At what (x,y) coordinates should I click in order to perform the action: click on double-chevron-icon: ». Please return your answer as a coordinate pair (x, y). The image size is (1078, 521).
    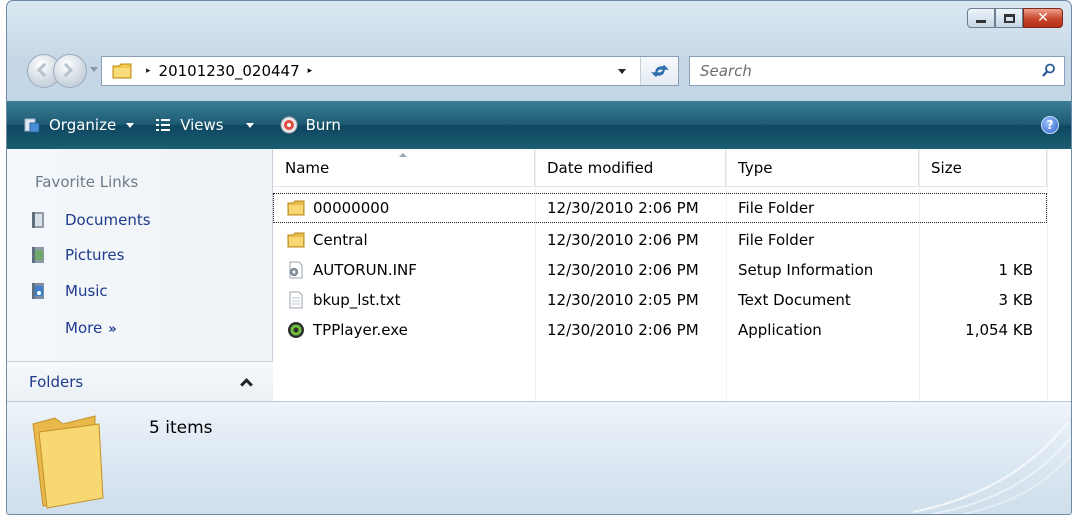
    Looking at the image, I should click on (112, 329).